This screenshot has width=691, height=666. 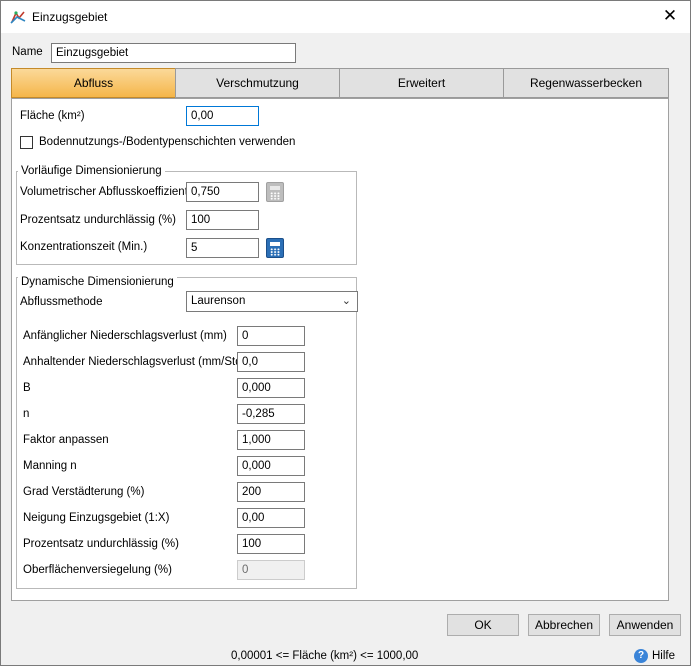 I want to click on field-label: Grad Verstädterung (%), so click(x=84, y=492).